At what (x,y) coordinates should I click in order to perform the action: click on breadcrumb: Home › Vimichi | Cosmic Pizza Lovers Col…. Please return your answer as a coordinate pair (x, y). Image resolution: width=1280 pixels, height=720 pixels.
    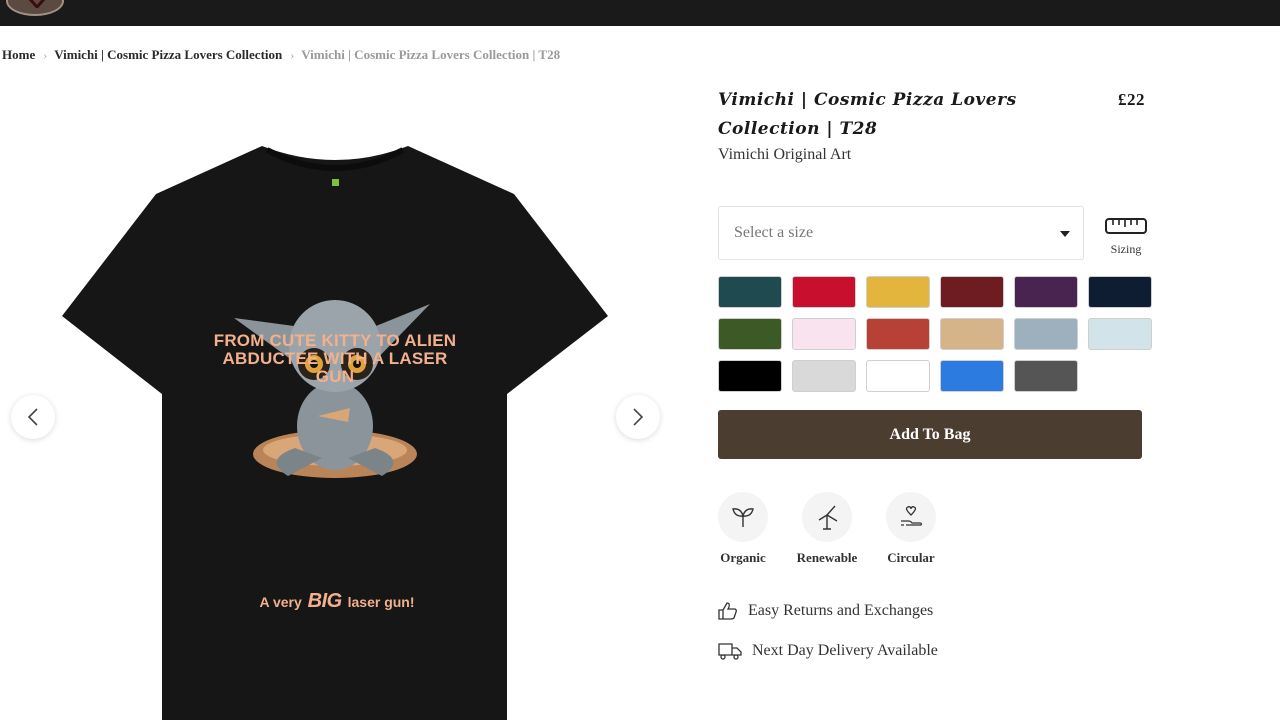
    Looking at the image, I should click on (281, 55).